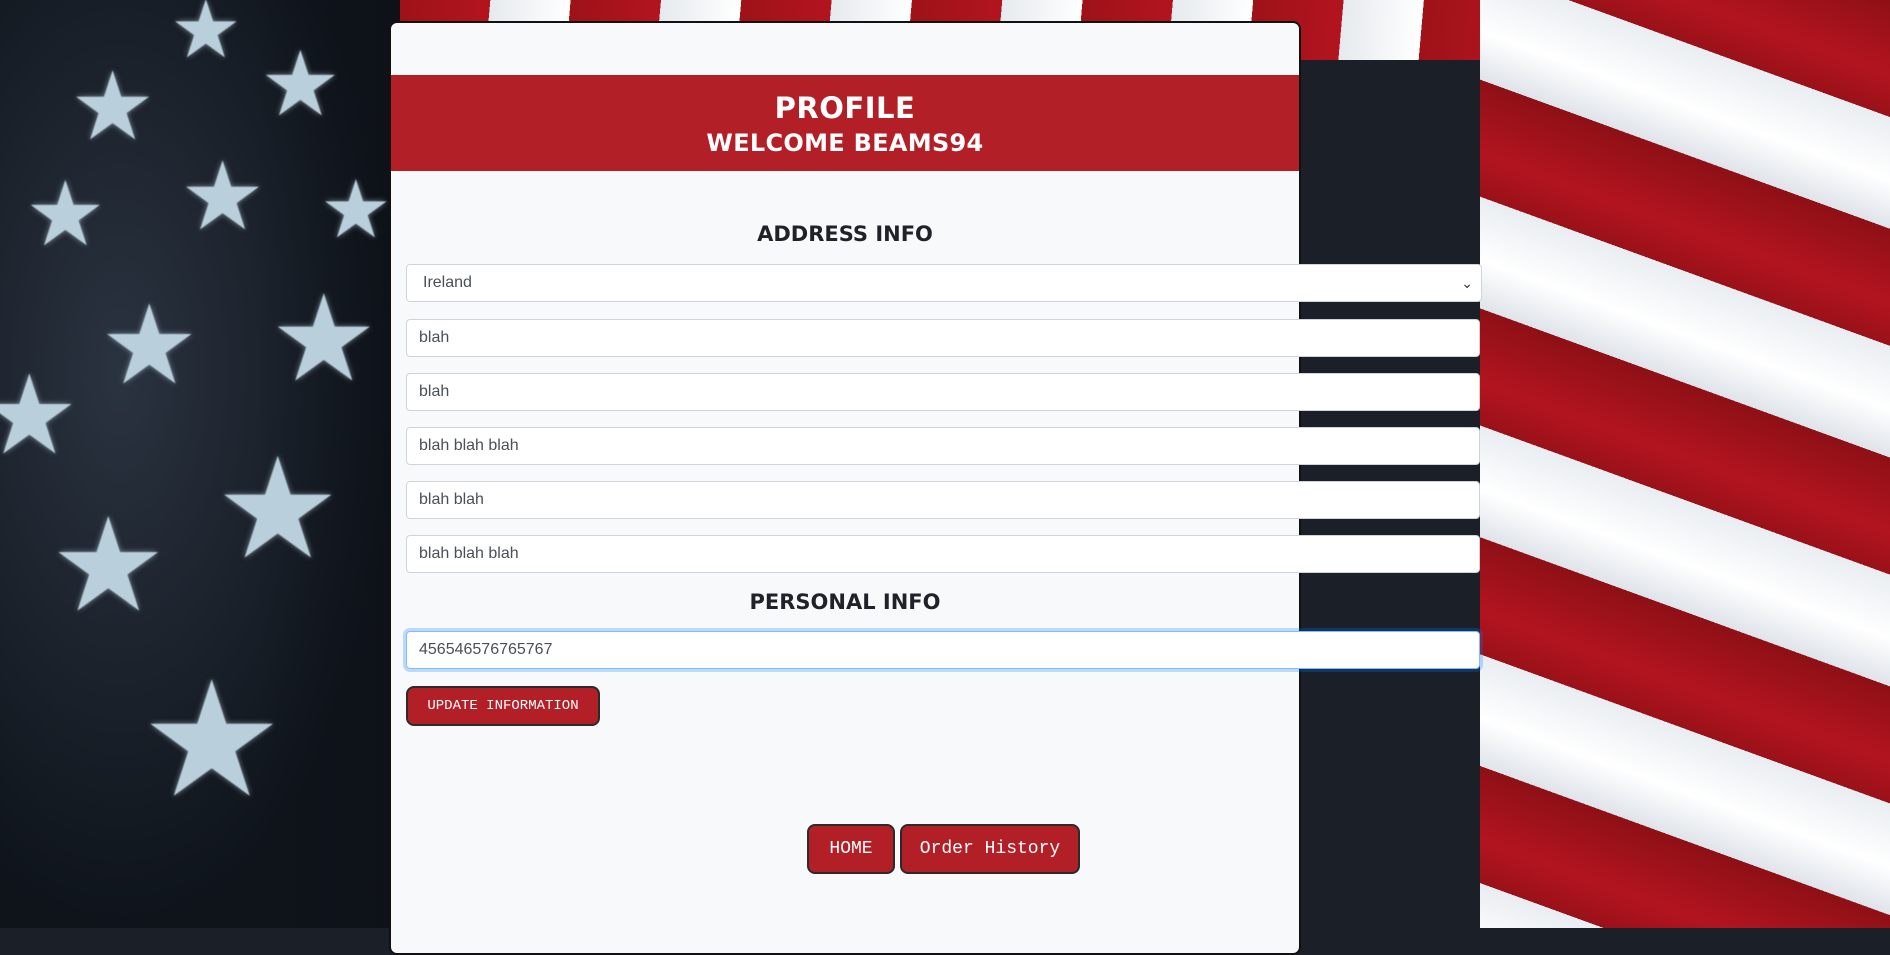 This screenshot has height=955, width=1890. Describe the element at coordinates (845, 602) in the screenshot. I see `personal-info-heading: PERSONAL INFO` at that location.